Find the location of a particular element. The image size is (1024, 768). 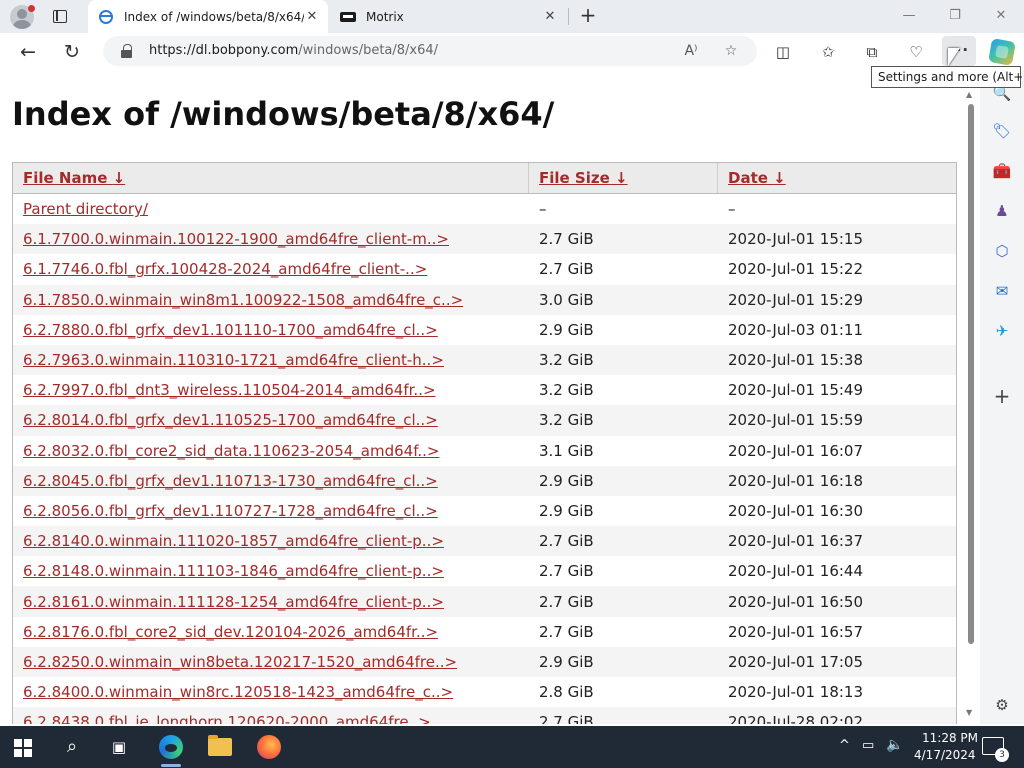

new-tab-icon: + is located at coordinates (588, 15).